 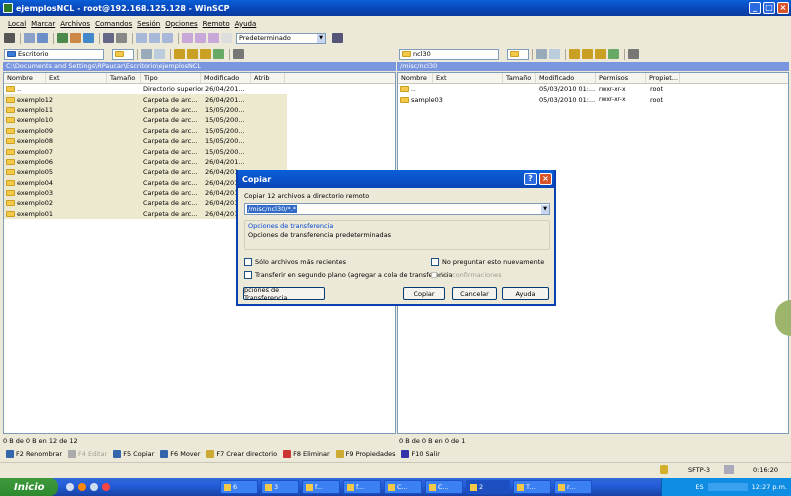 What do you see at coordinates (306, 453) in the screenshot?
I see `fkey-item: F8 Eliminar` at bounding box center [306, 453].